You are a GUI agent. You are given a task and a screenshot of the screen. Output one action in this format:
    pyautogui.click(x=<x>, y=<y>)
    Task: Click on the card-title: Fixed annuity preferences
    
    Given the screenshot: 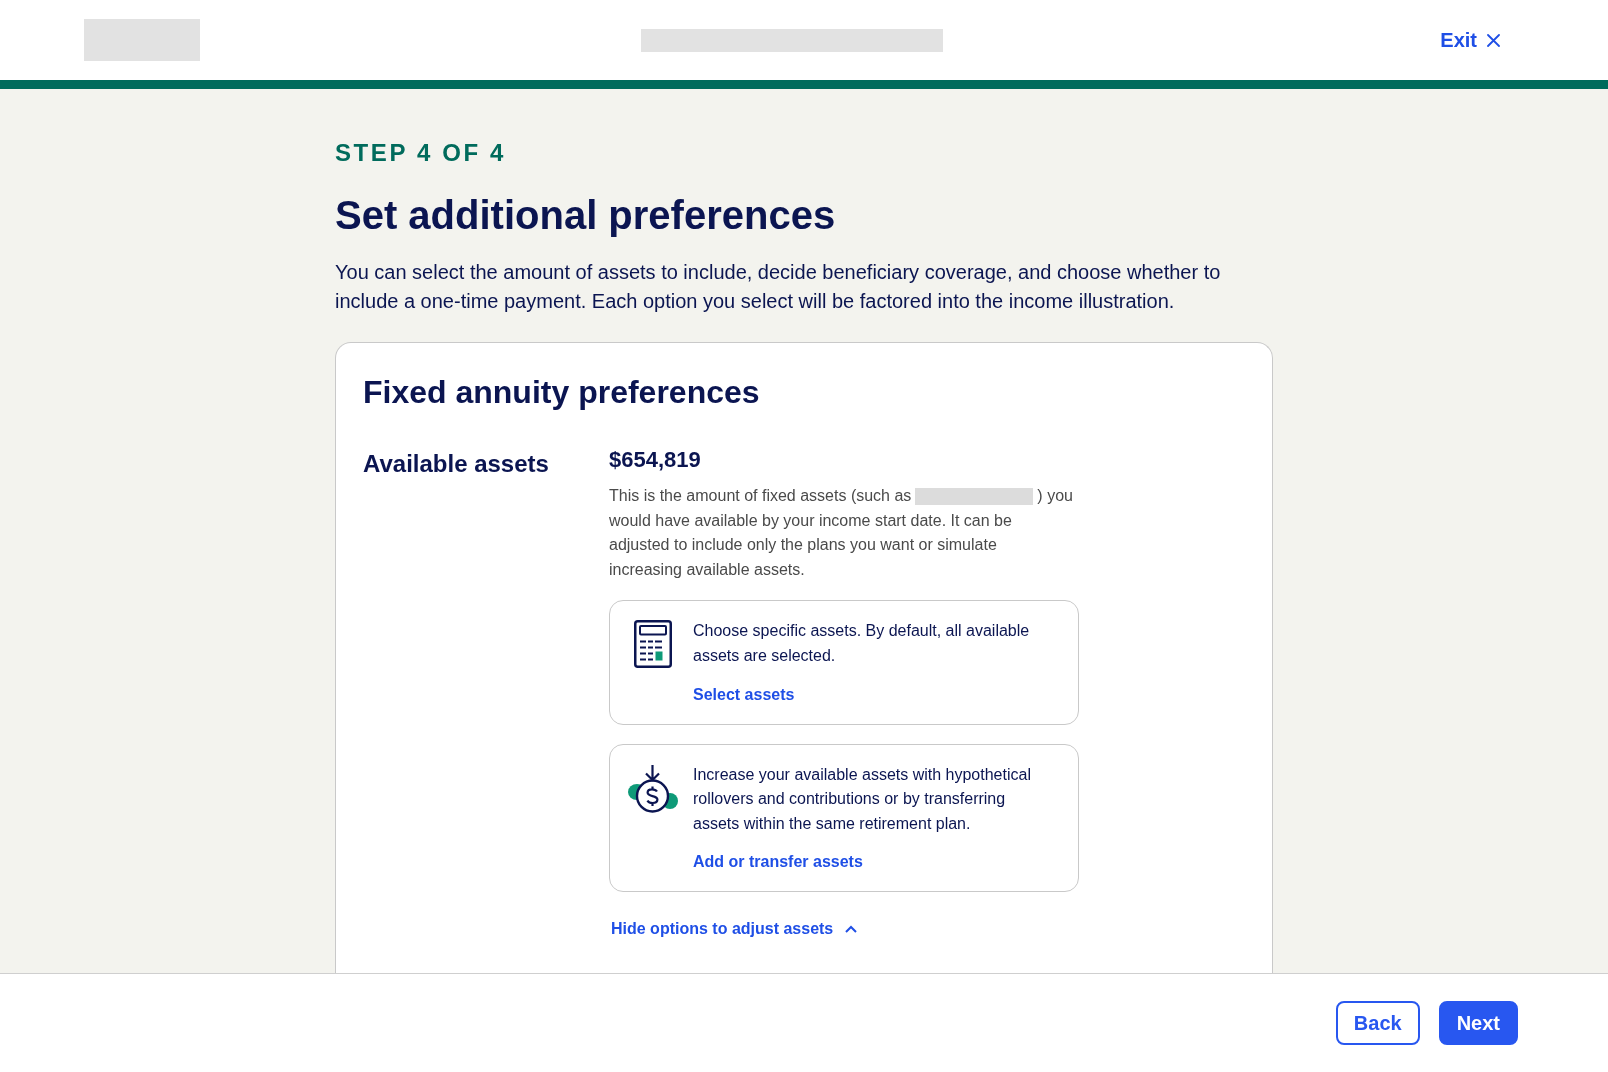 What is the action you would take?
    pyautogui.click(x=561, y=392)
    